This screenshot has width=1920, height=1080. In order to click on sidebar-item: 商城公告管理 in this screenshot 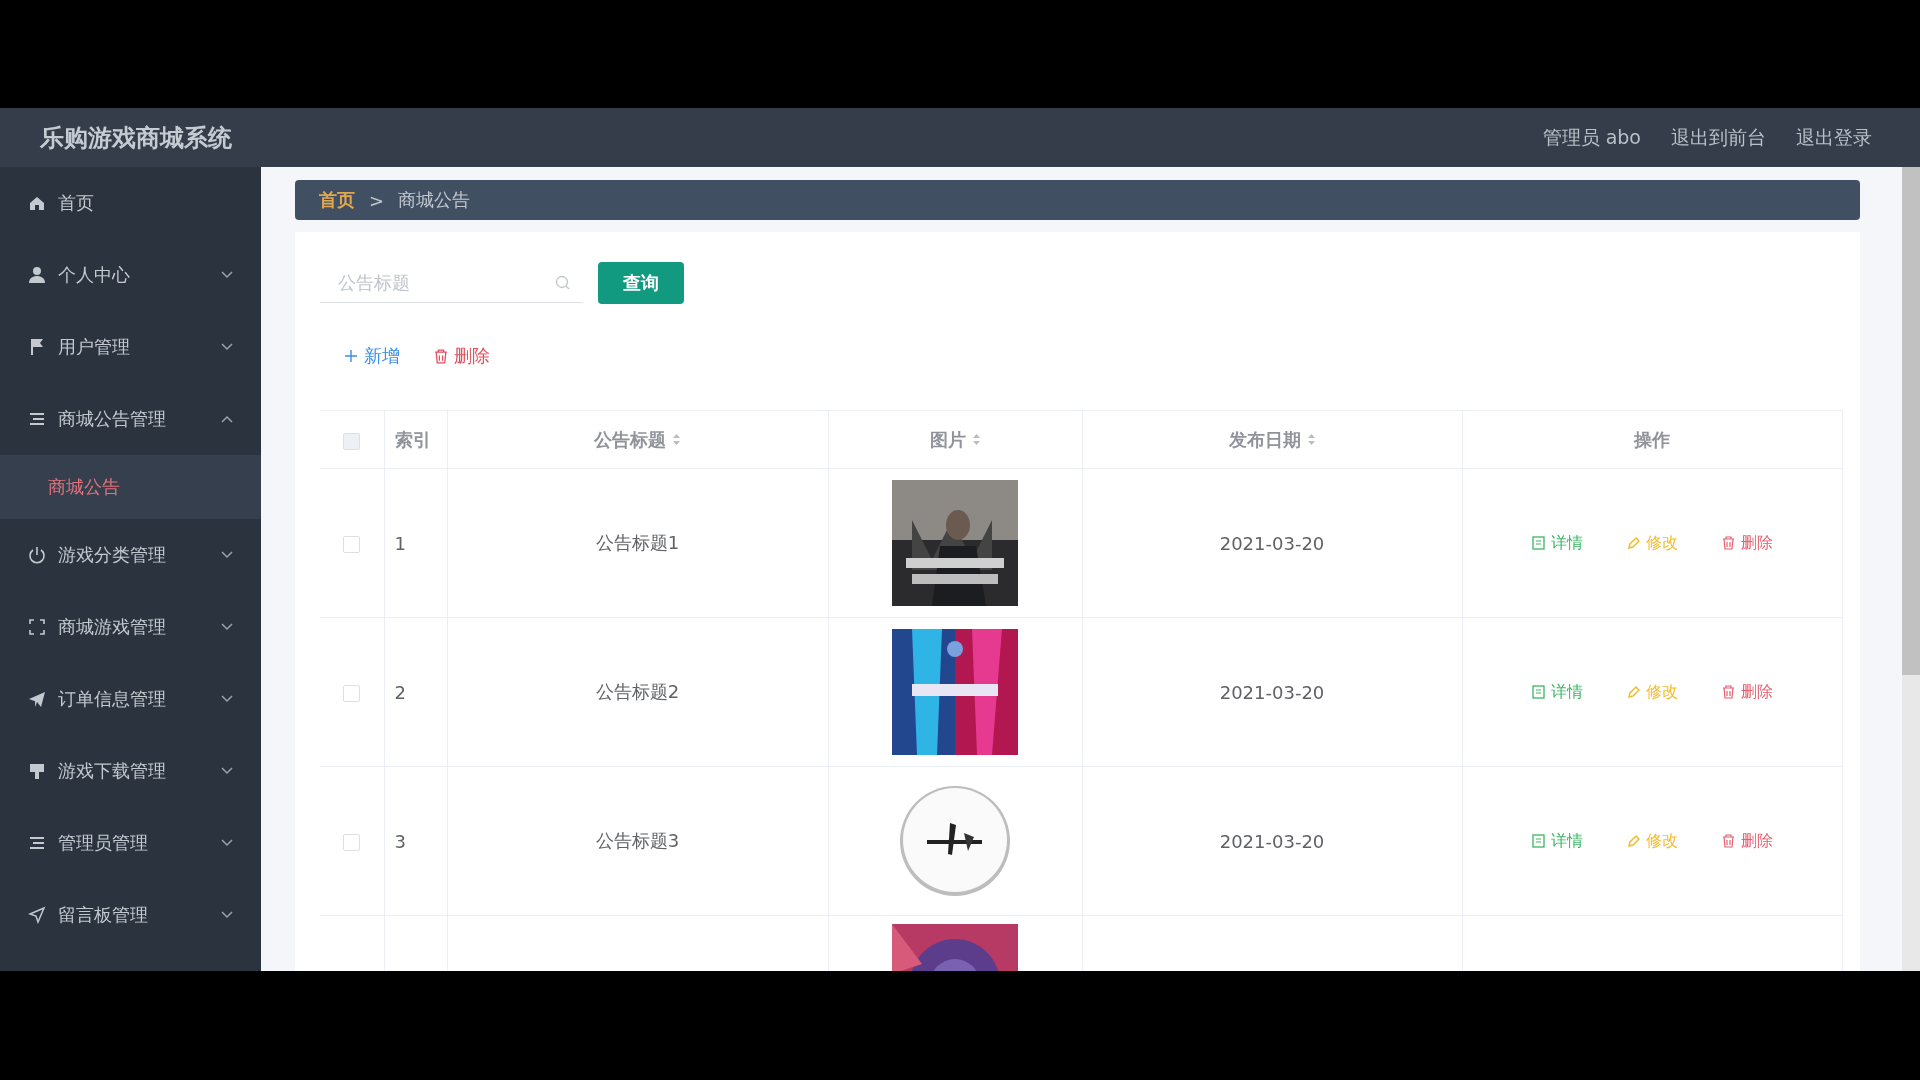, I will do `click(130, 419)`.